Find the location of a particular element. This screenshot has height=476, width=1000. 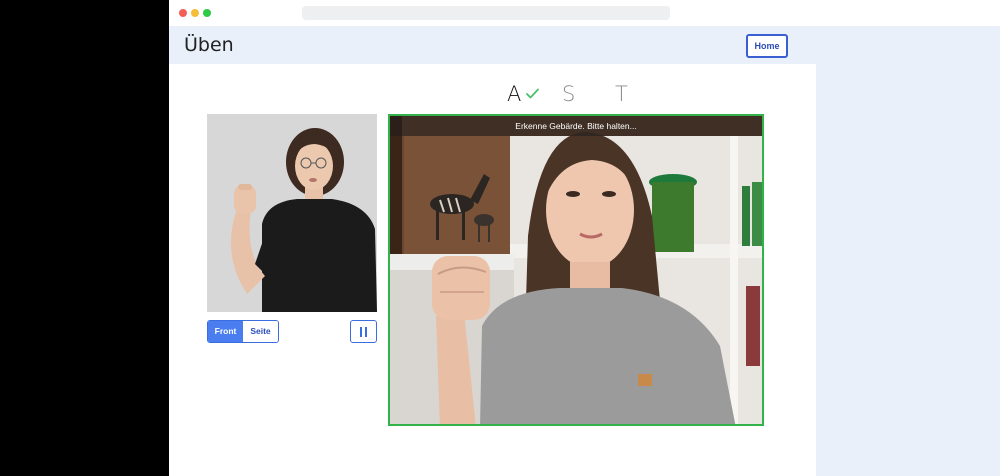

pause-button is located at coordinates (363, 331).